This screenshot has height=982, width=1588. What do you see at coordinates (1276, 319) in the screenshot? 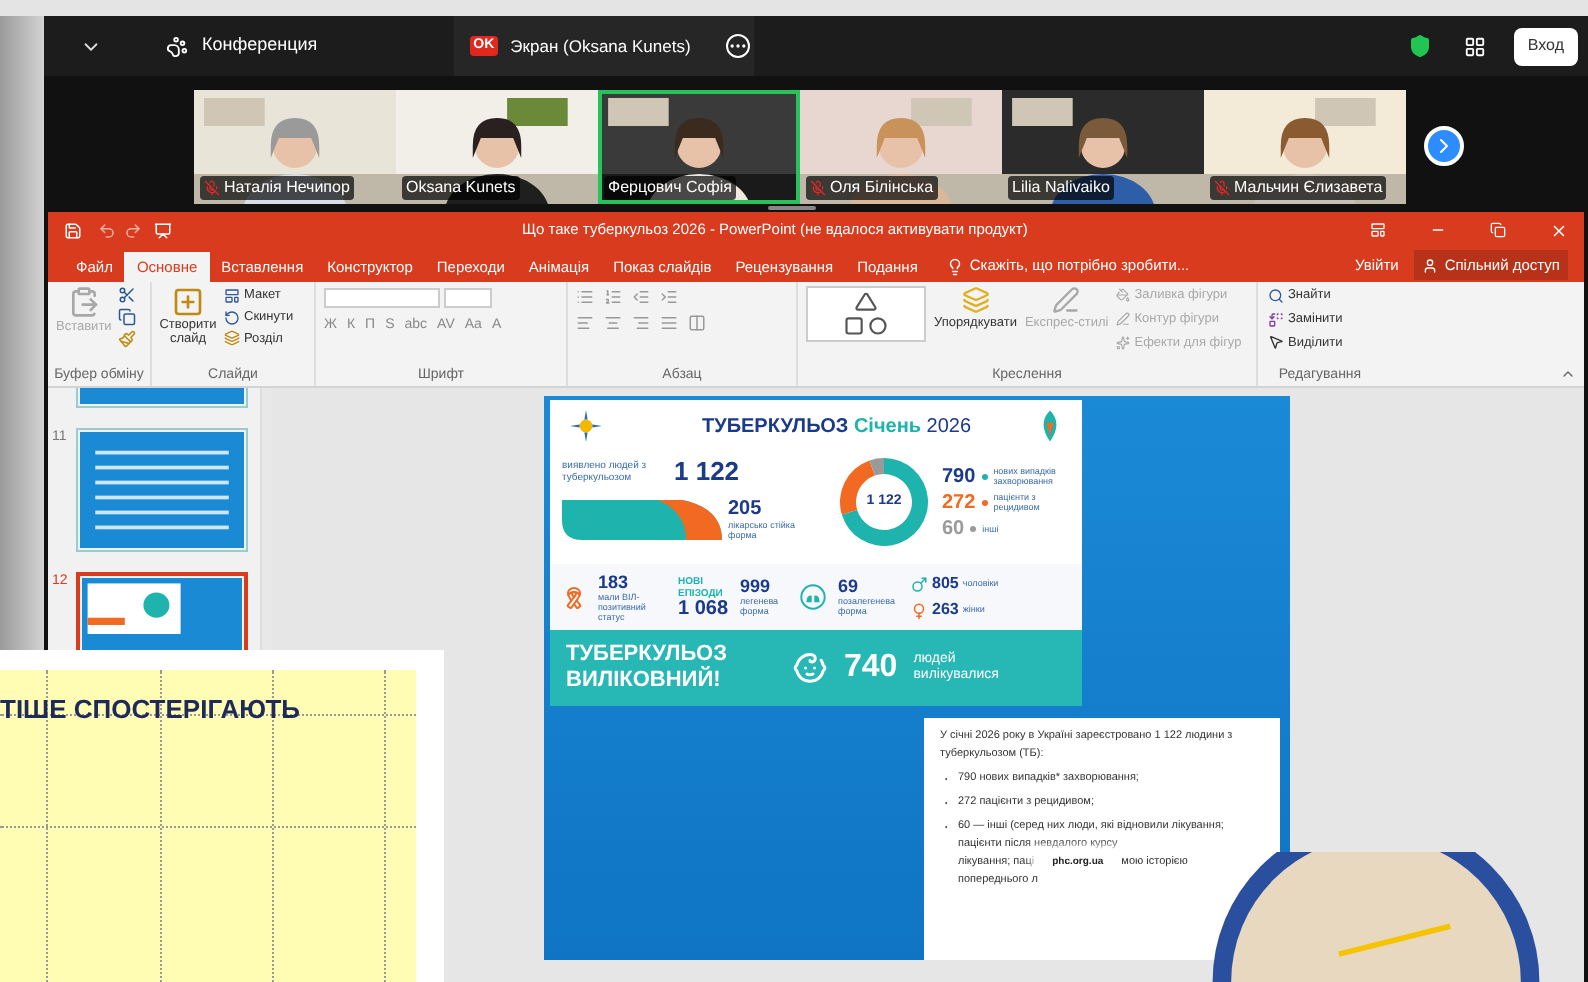
I see `replace-icon` at bounding box center [1276, 319].